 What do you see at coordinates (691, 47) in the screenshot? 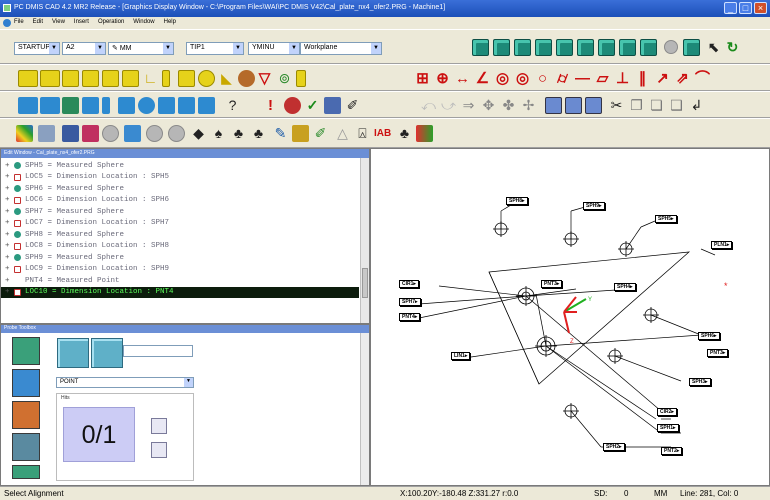
I see `view-cube-wire-icon` at bounding box center [691, 47].